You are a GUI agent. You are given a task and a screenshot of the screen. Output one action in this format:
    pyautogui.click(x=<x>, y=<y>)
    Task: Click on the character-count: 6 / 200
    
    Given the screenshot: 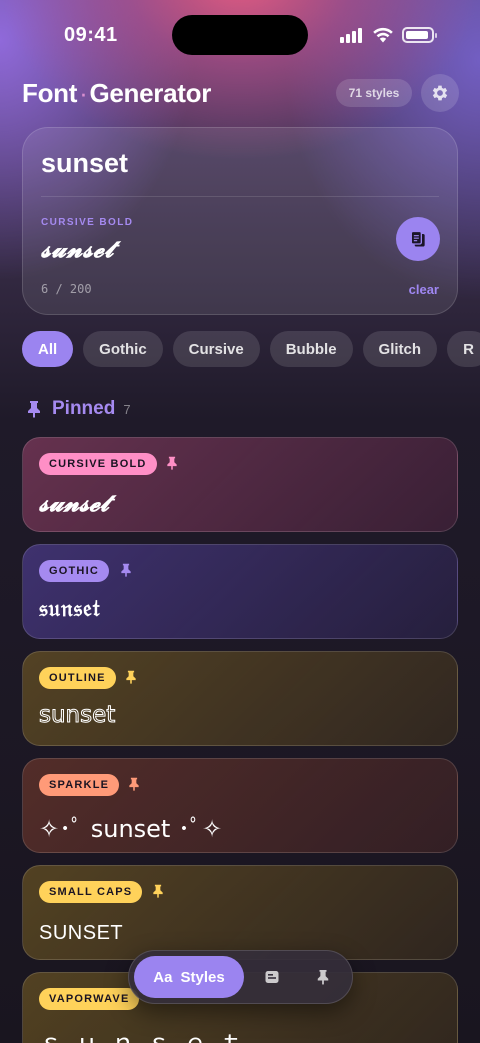 What is the action you would take?
    pyautogui.click(x=66, y=289)
    